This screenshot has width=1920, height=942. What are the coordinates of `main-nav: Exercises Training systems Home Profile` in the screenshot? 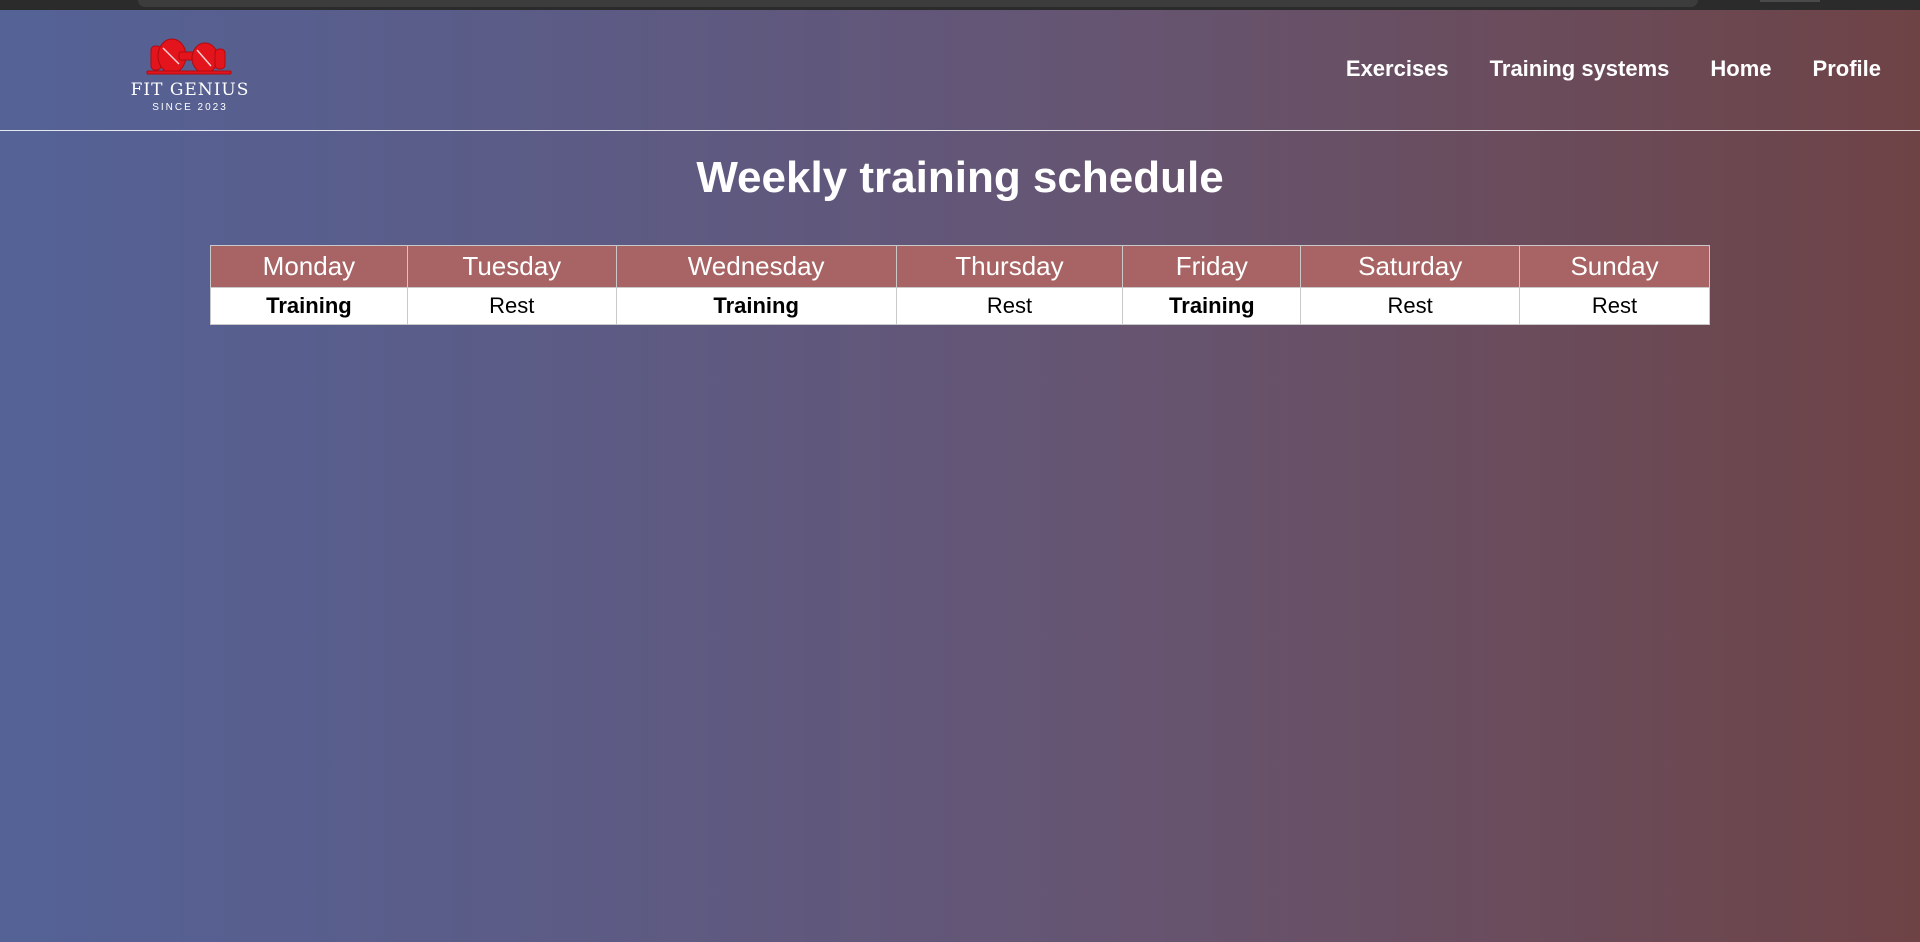 It's located at (1613, 69).